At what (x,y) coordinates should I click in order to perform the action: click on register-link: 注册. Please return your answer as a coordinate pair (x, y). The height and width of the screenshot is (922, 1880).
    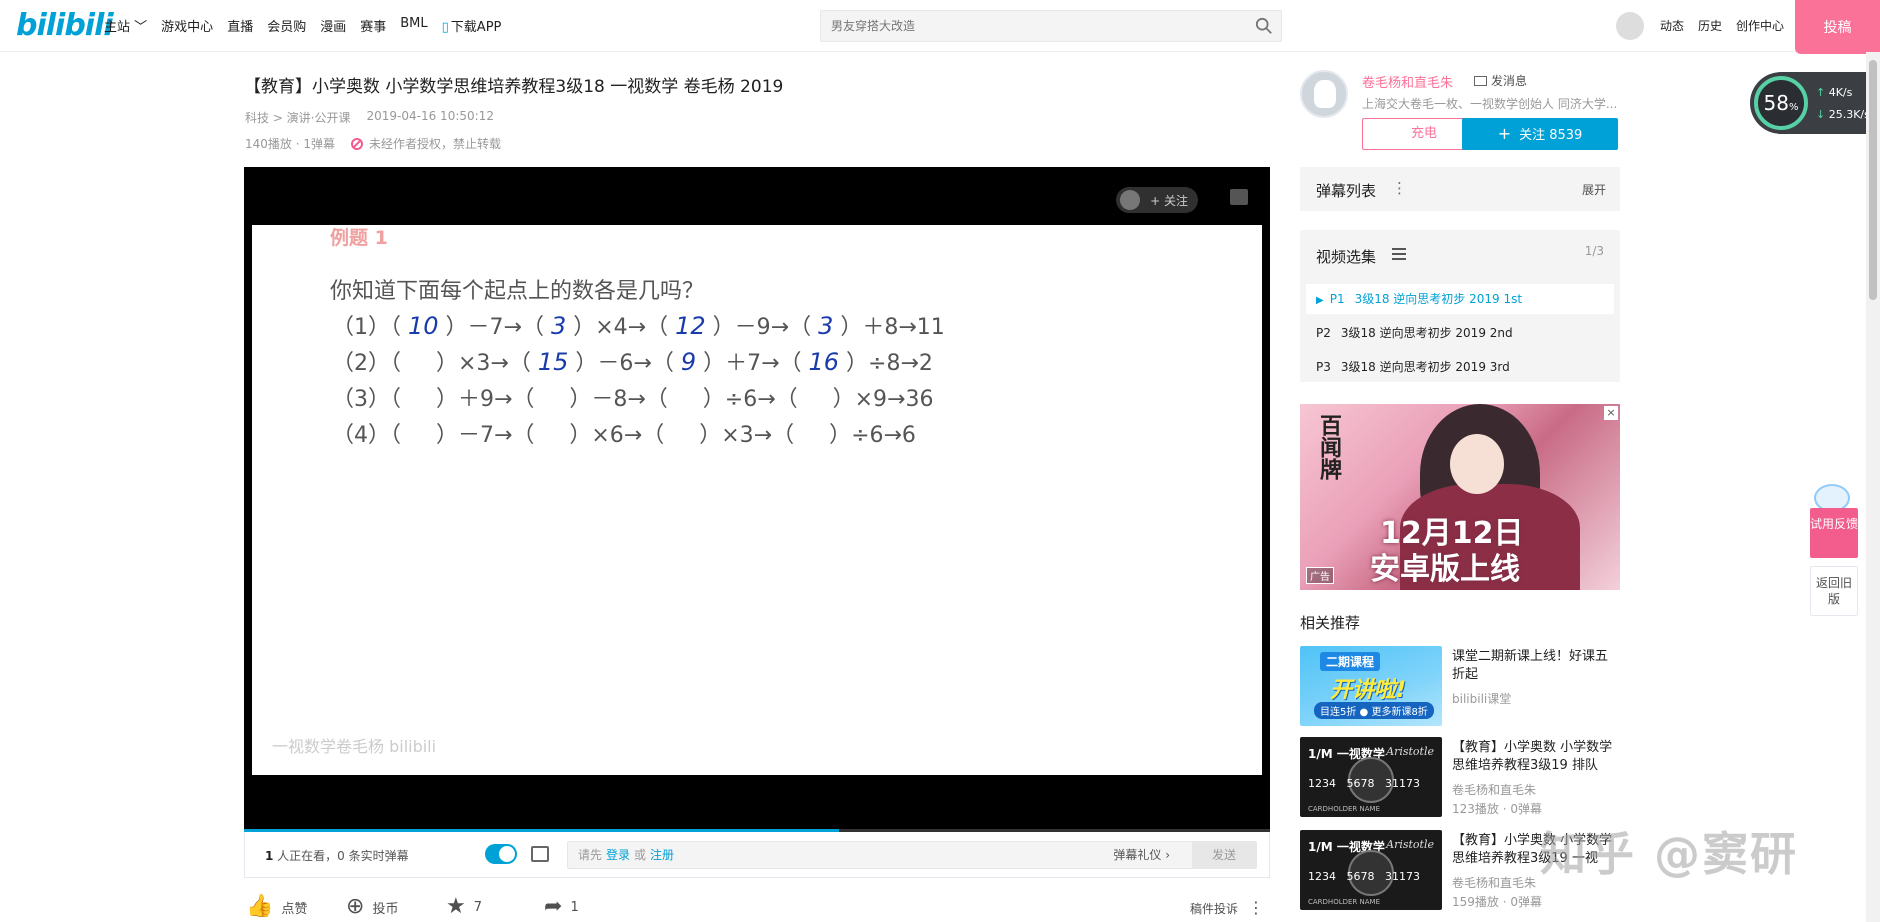
    Looking at the image, I should click on (662, 855).